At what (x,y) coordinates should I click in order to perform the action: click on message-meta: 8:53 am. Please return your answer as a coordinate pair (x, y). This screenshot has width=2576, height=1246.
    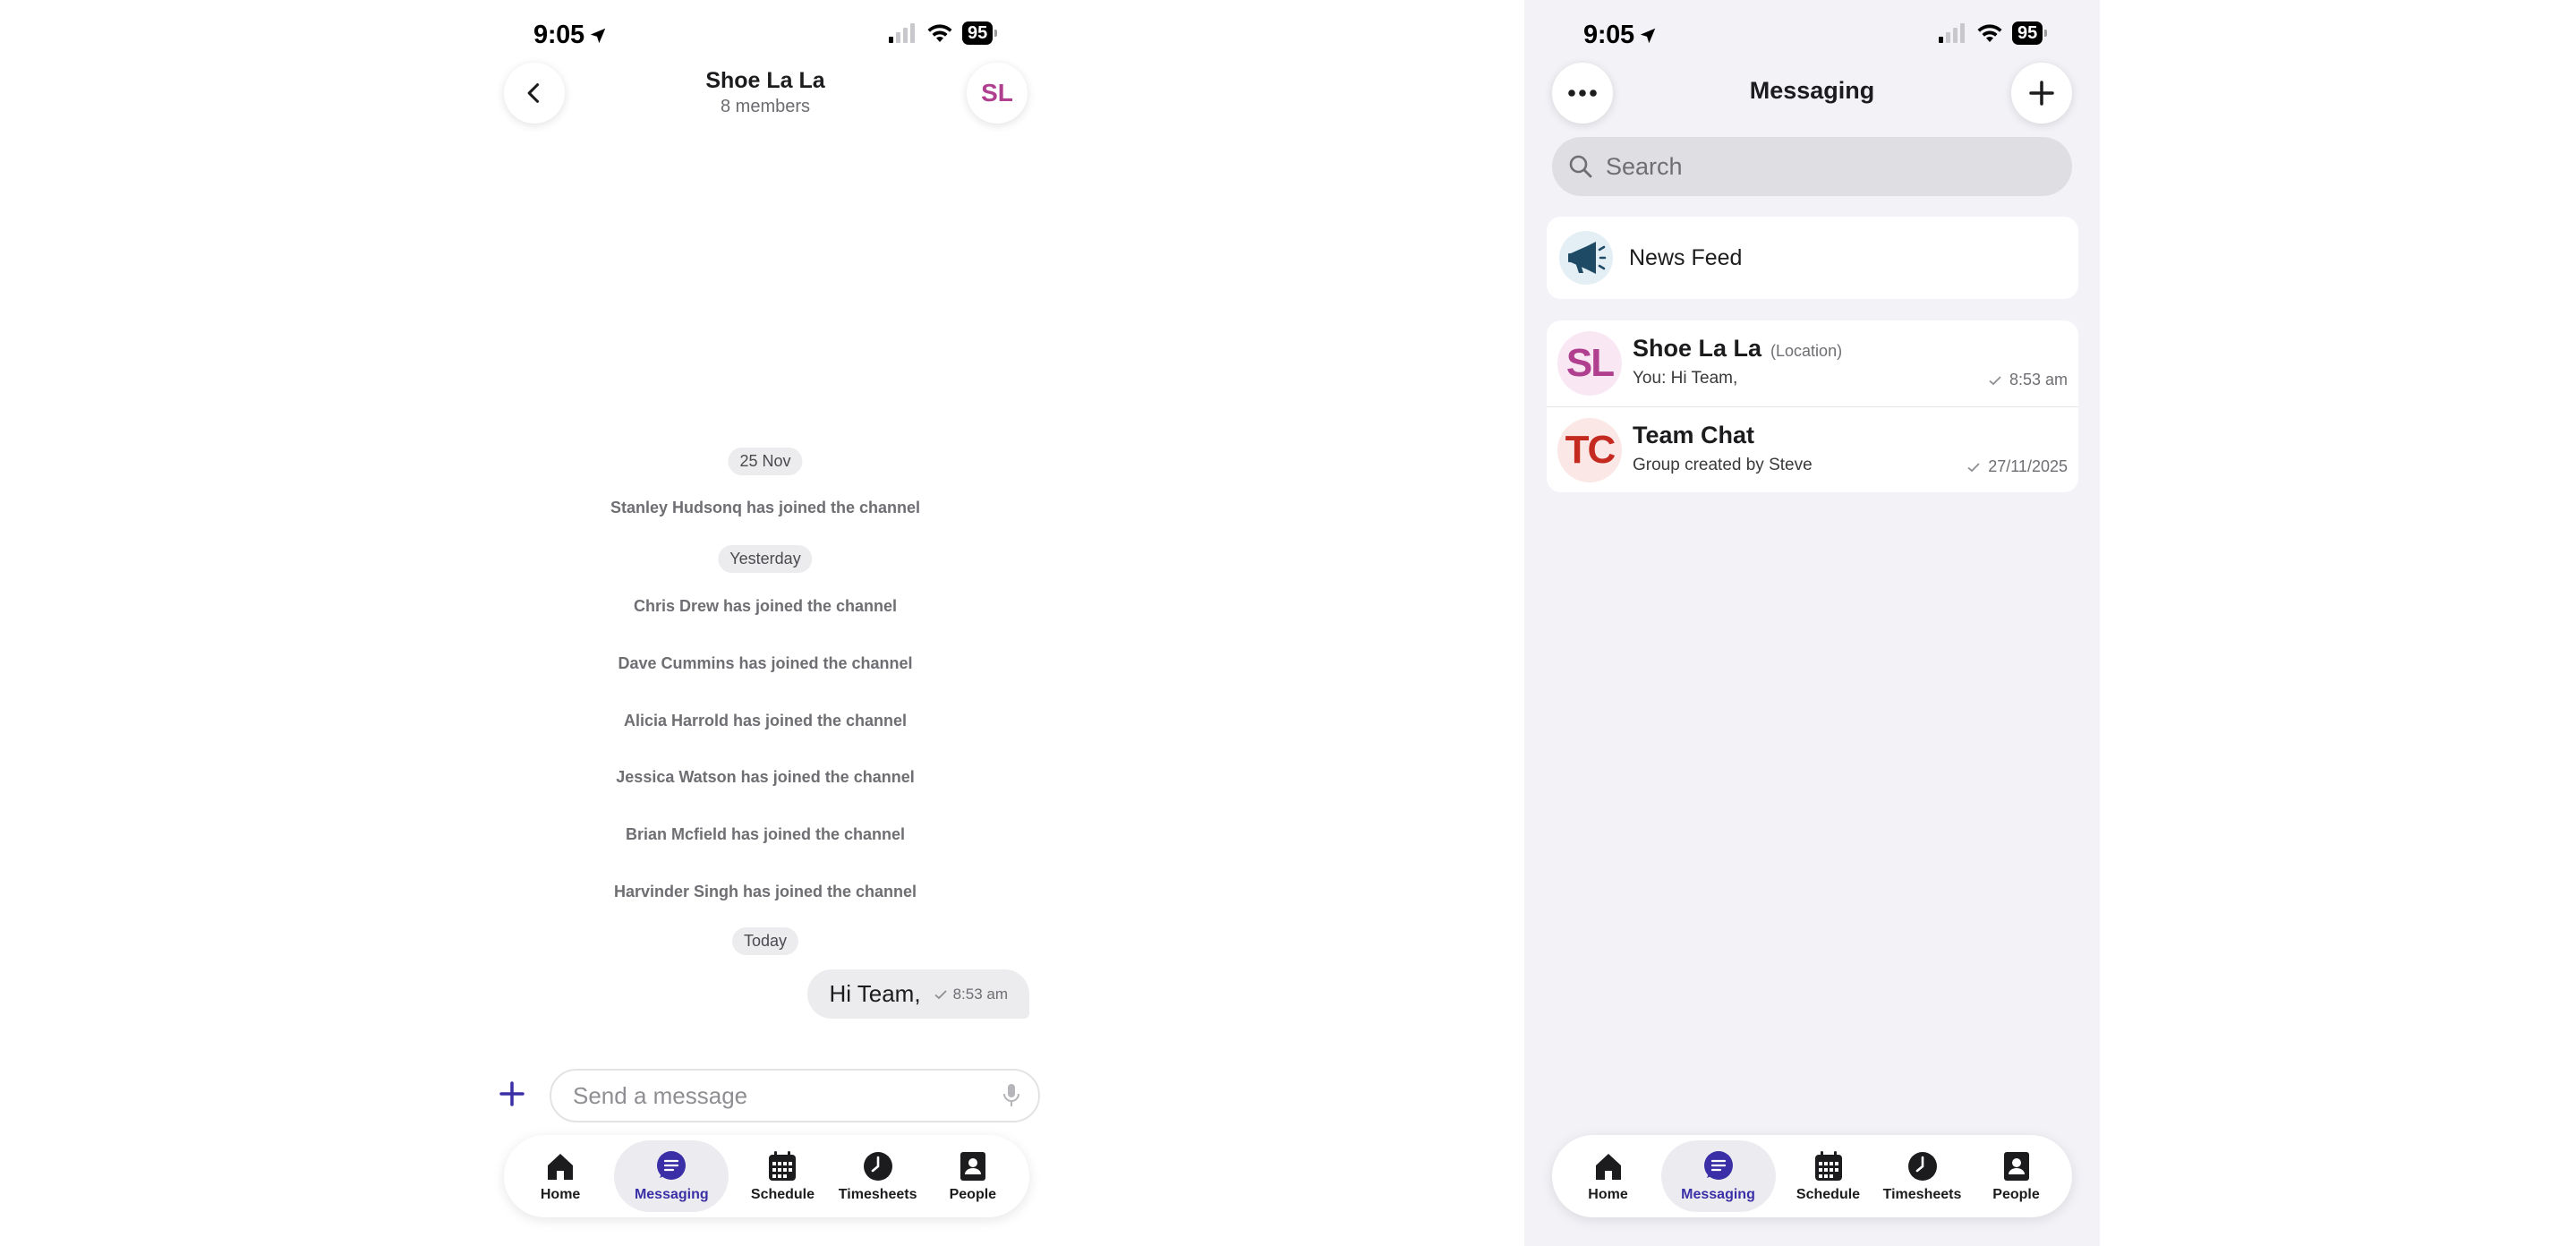
    Looking at the image, I should click on (971, 994).